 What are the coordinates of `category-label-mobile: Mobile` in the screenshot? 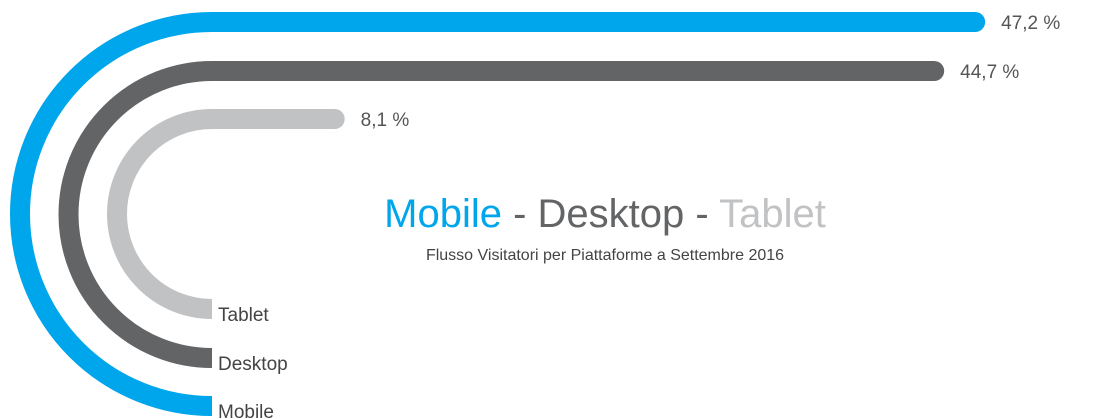 It's located at (246, 410).